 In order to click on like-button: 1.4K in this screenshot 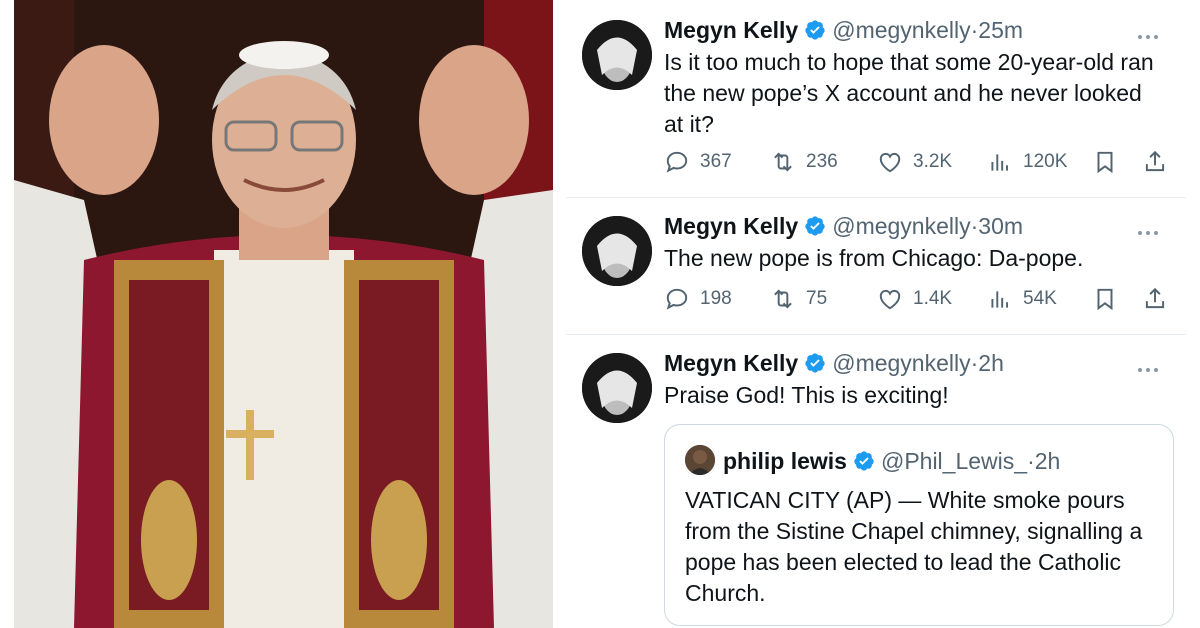, I will do `click(914, 299)`.